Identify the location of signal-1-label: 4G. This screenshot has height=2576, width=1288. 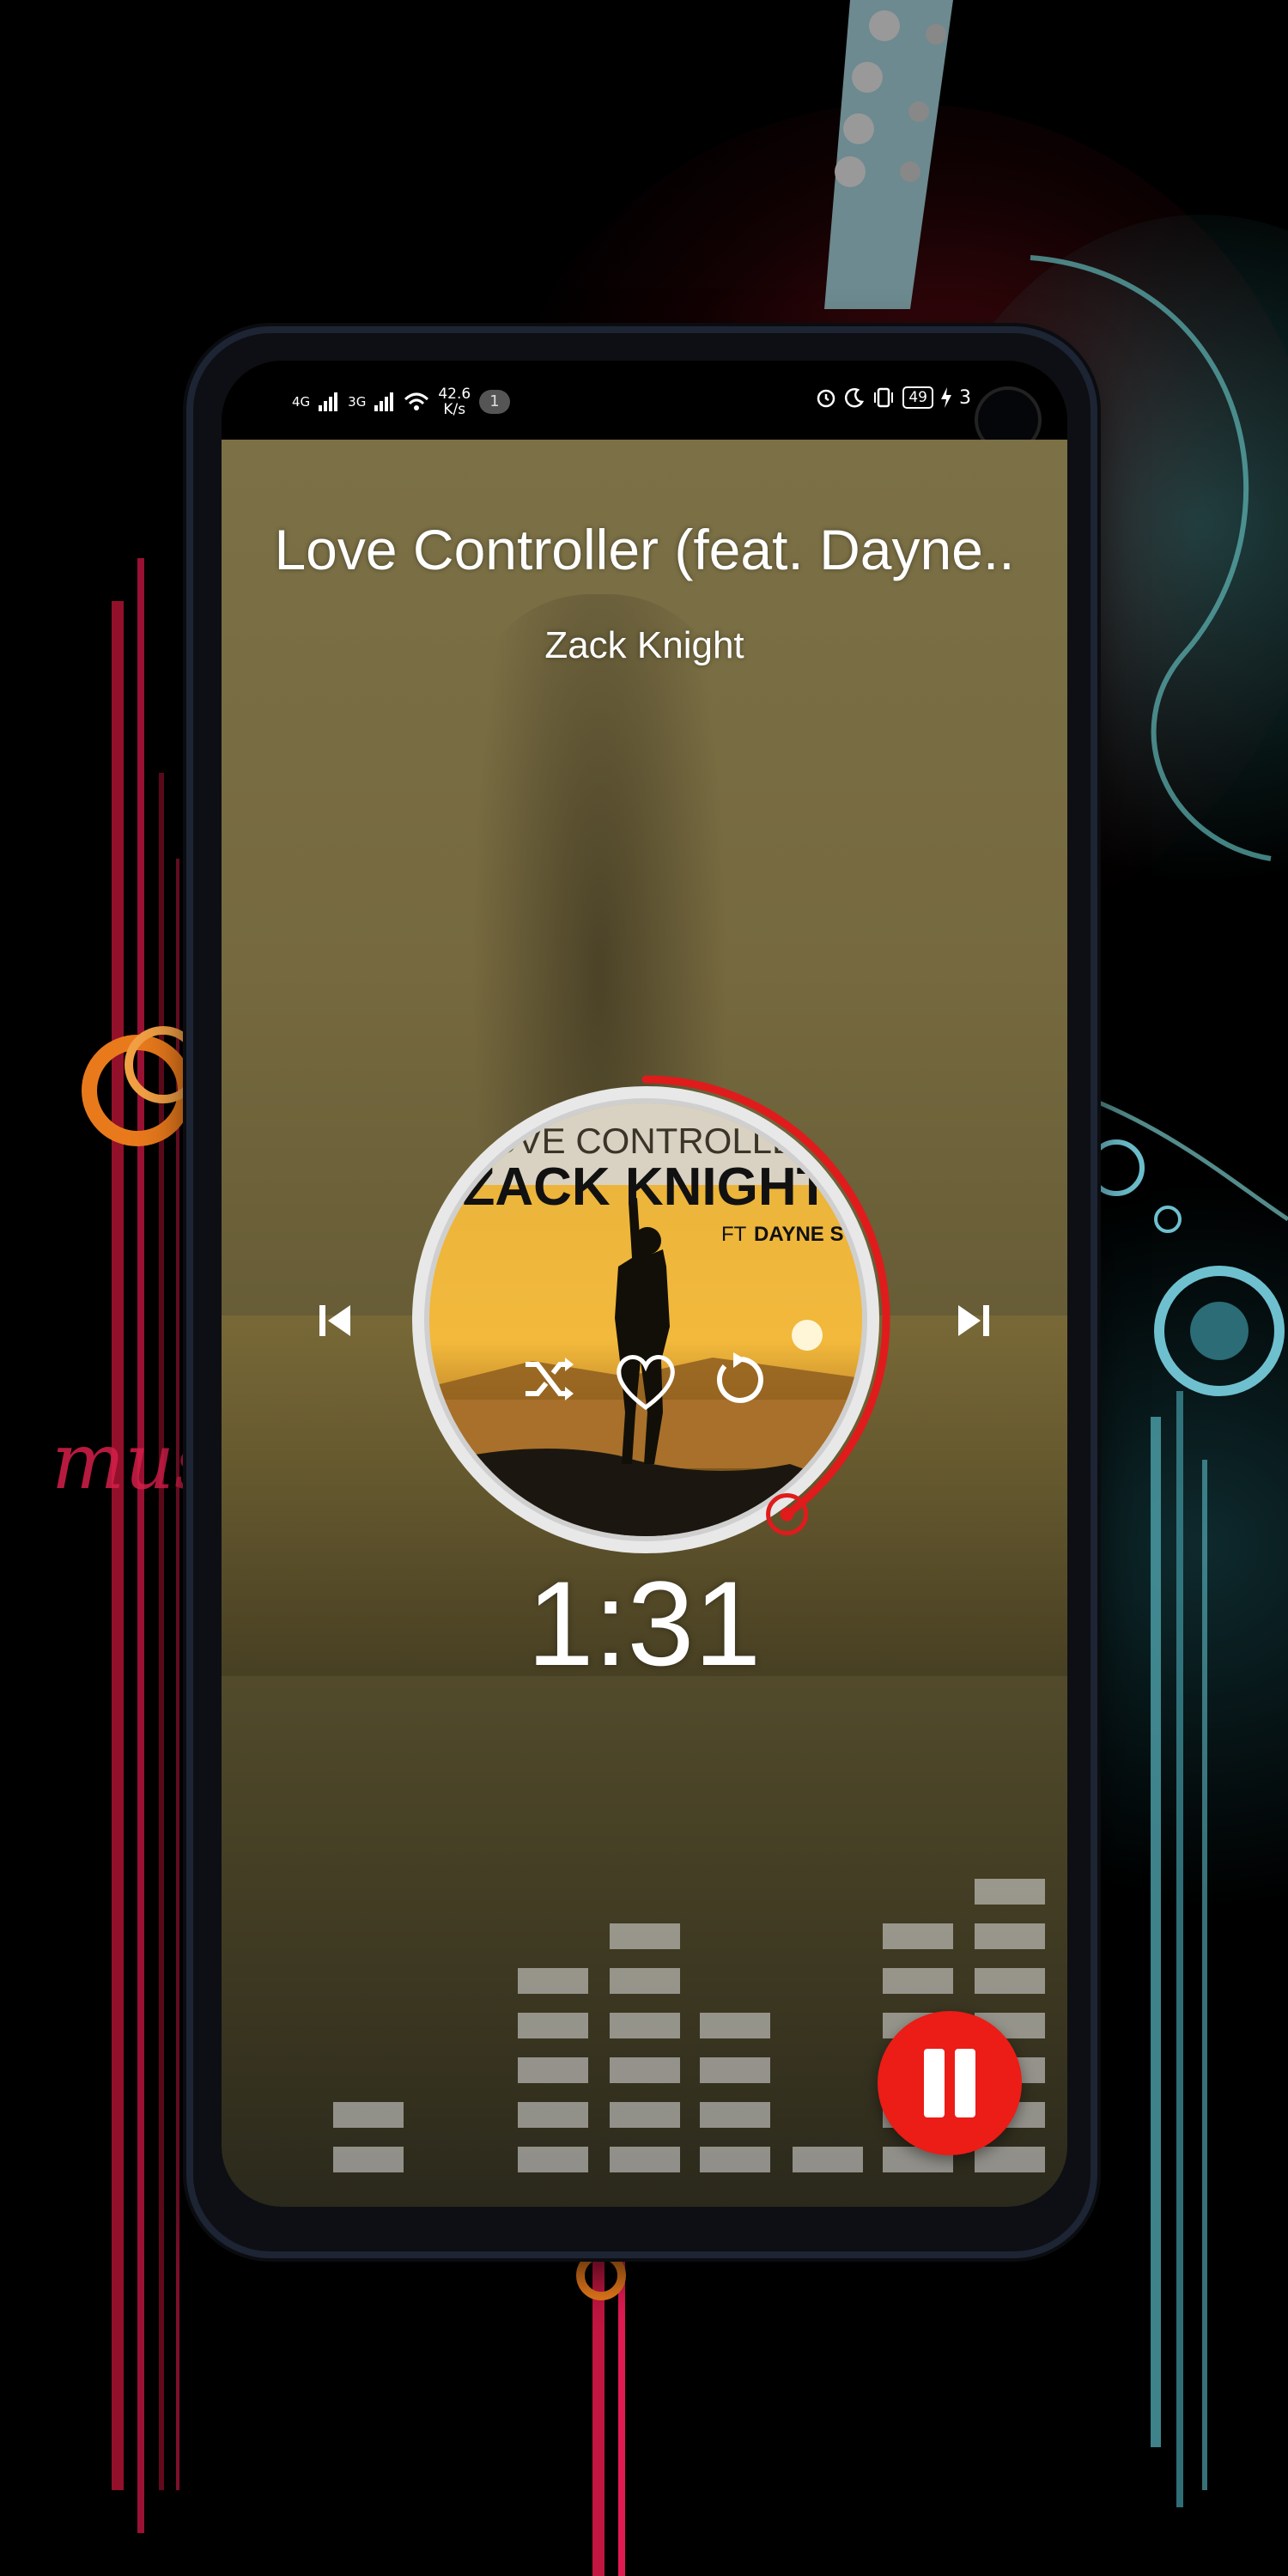
(301, 402).